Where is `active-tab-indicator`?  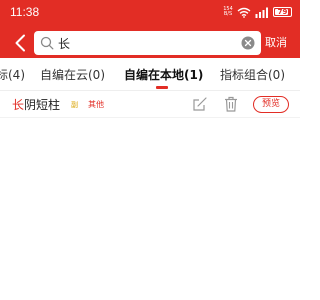 active-tab-indicator is located at coordinates (162, 87).